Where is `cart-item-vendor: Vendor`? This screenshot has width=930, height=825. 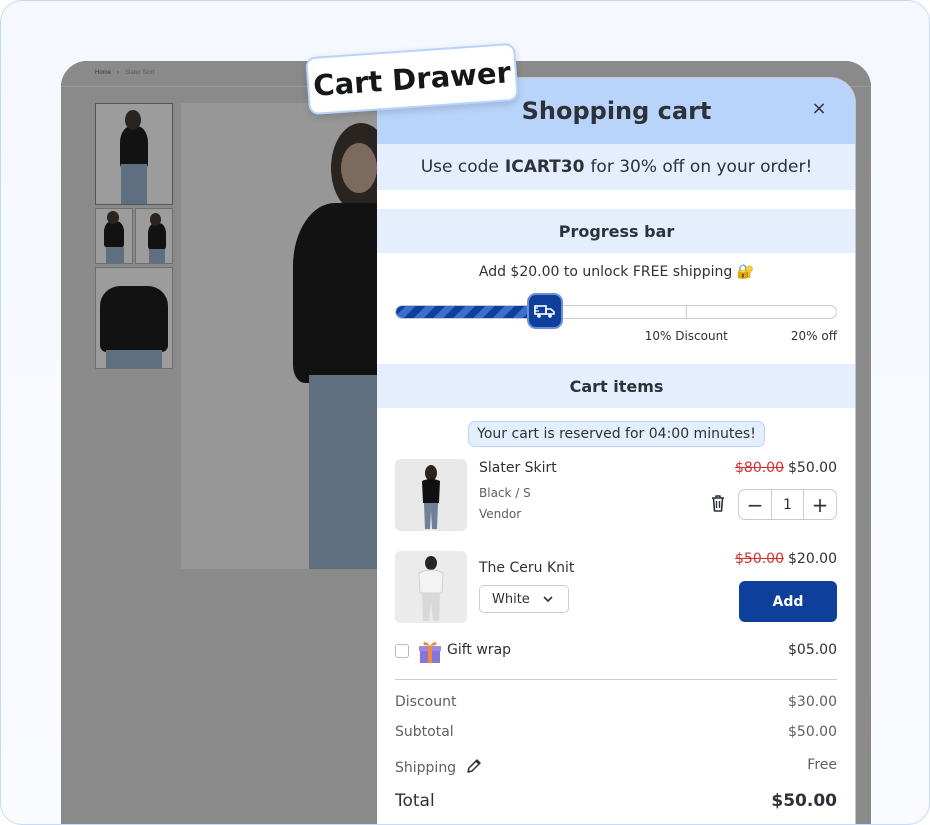
cart-item-vendor: Vendor is located at coordinates (500, 514).